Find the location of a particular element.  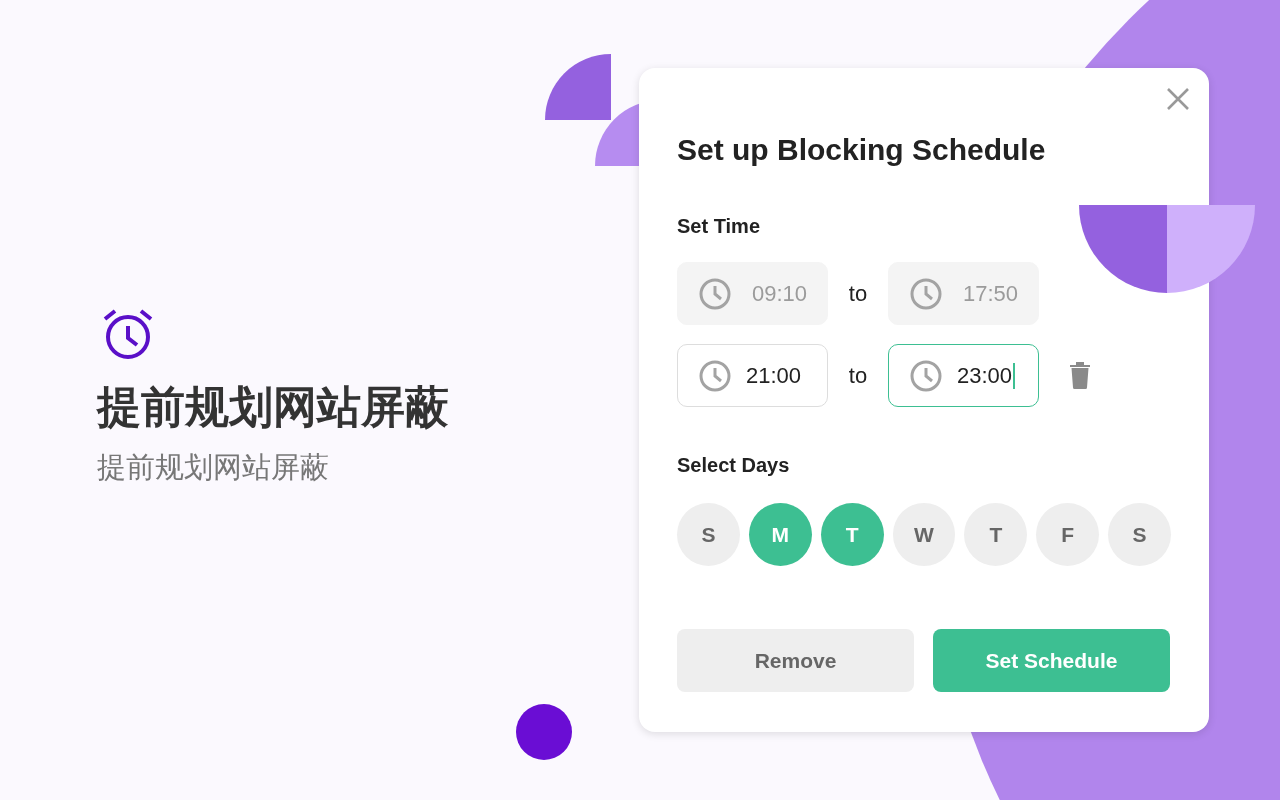

hero-subtitle: 提前规划网站屏蔽 is located at coordinates (213, 467).